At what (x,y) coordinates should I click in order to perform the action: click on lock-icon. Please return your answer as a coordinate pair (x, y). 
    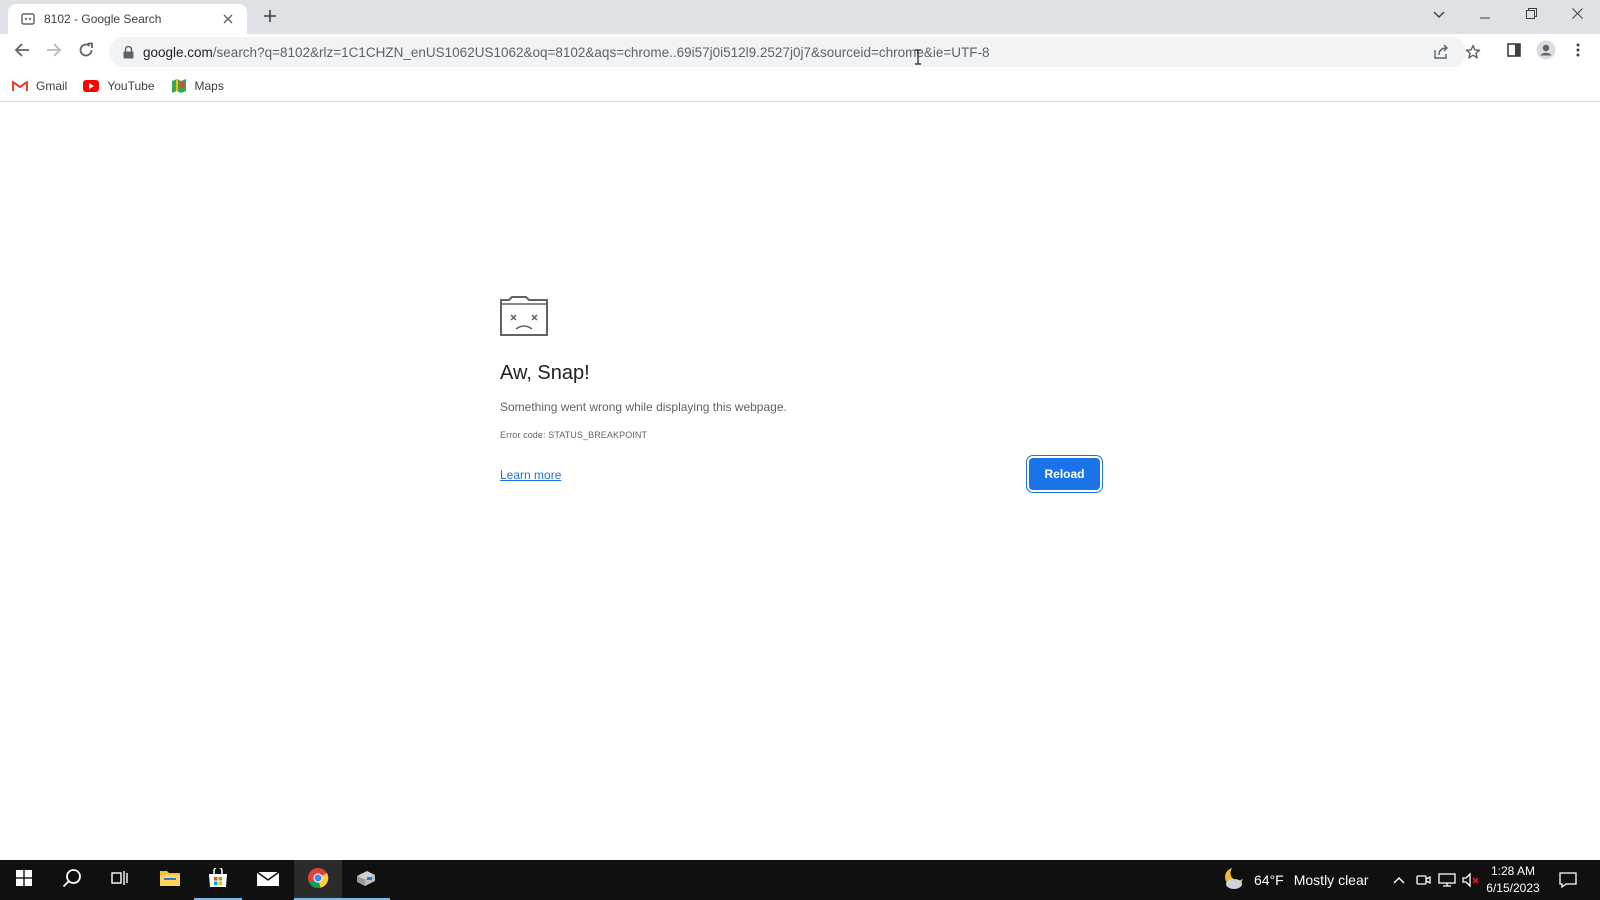
    Looking at the image, I should click on (128, 52).